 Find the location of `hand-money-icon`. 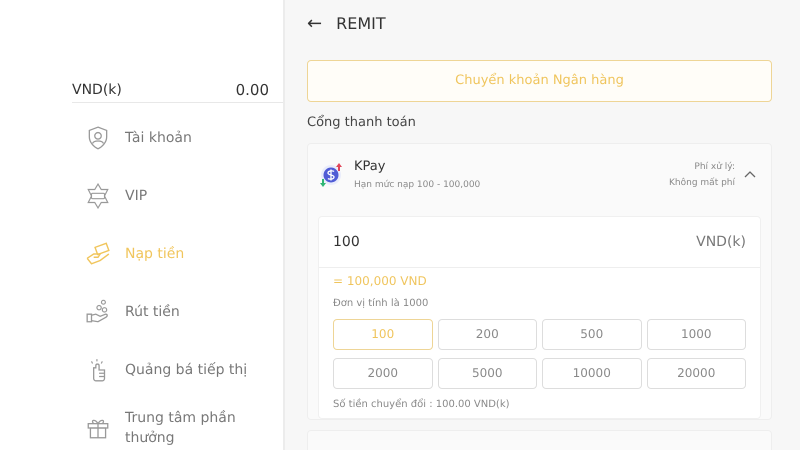

hand-money-icon is located at coordinates (98, 254).